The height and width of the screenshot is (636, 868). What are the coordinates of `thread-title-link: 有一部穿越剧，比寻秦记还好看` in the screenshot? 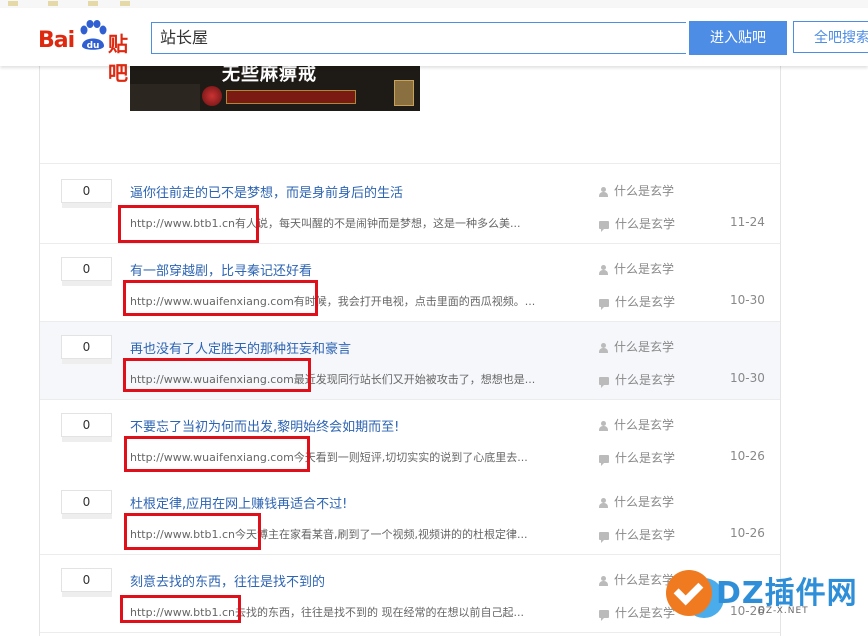 It's located at (221, 269).